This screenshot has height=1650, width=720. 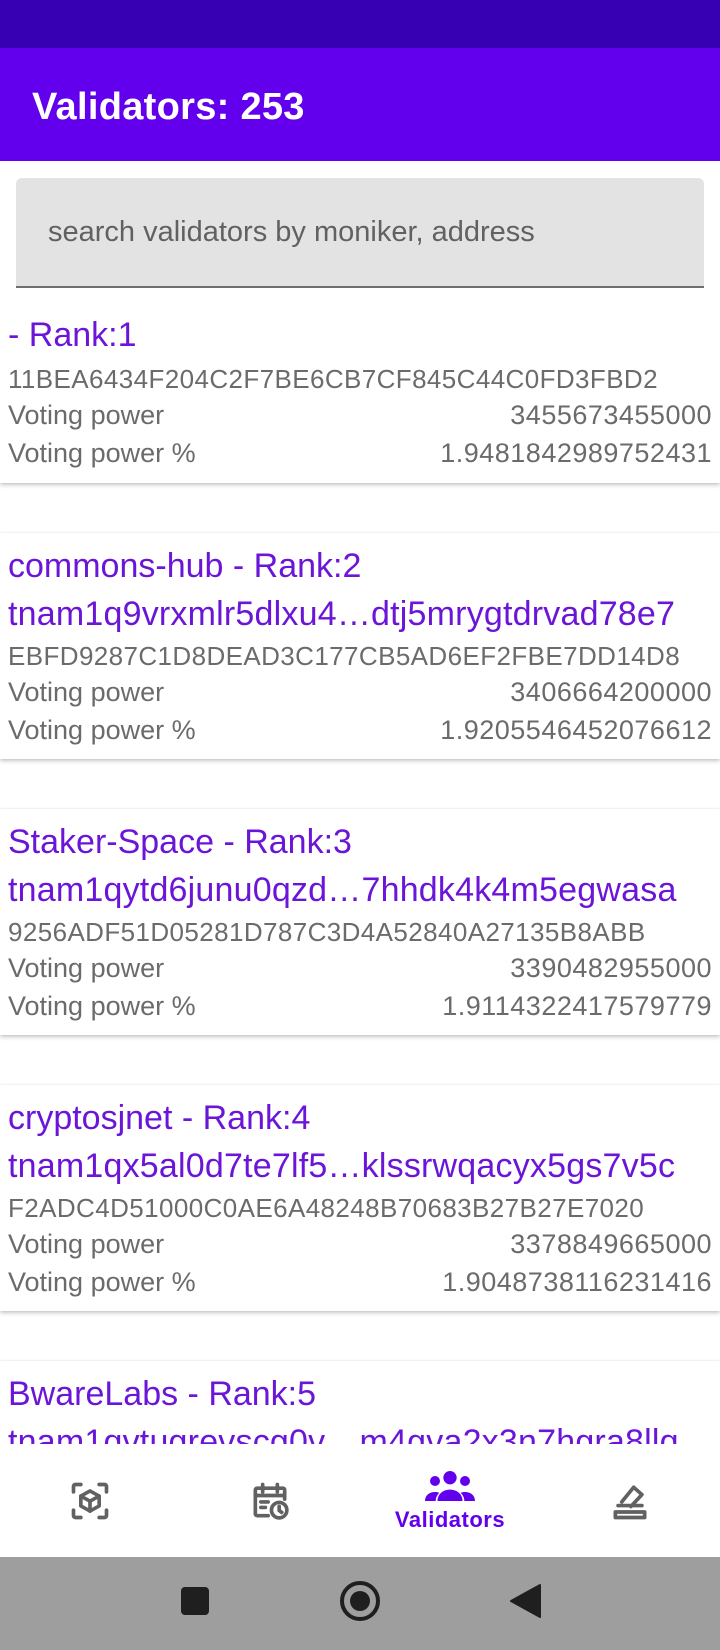 I want to click on validator-hash: 11BEA6434F204C2F7BE6CB7CF845C44C0FD3FBD2, so click(x=333, y=379).